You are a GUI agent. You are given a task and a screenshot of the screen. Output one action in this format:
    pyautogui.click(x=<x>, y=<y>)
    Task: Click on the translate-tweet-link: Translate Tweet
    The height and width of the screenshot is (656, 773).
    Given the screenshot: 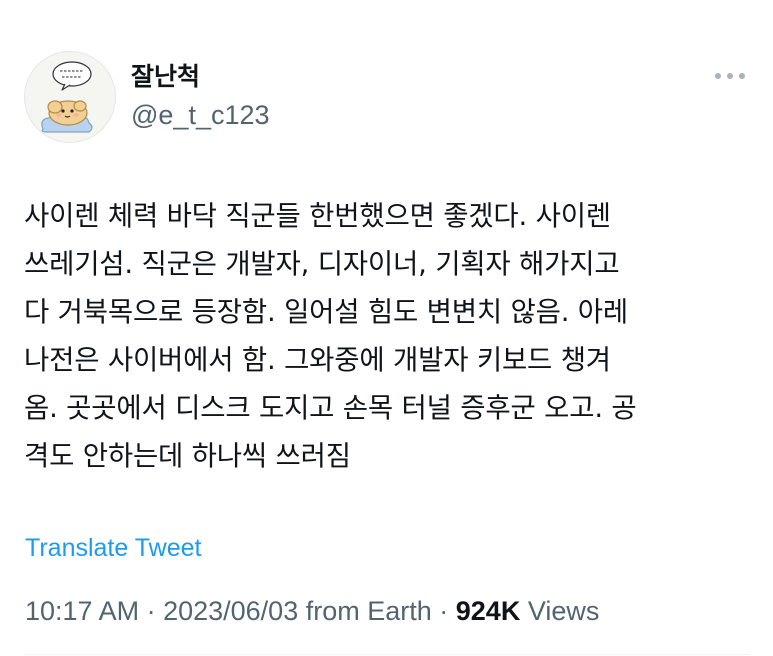 What is the action you would take?
    pyautogui.click(x=113, y=548)
    